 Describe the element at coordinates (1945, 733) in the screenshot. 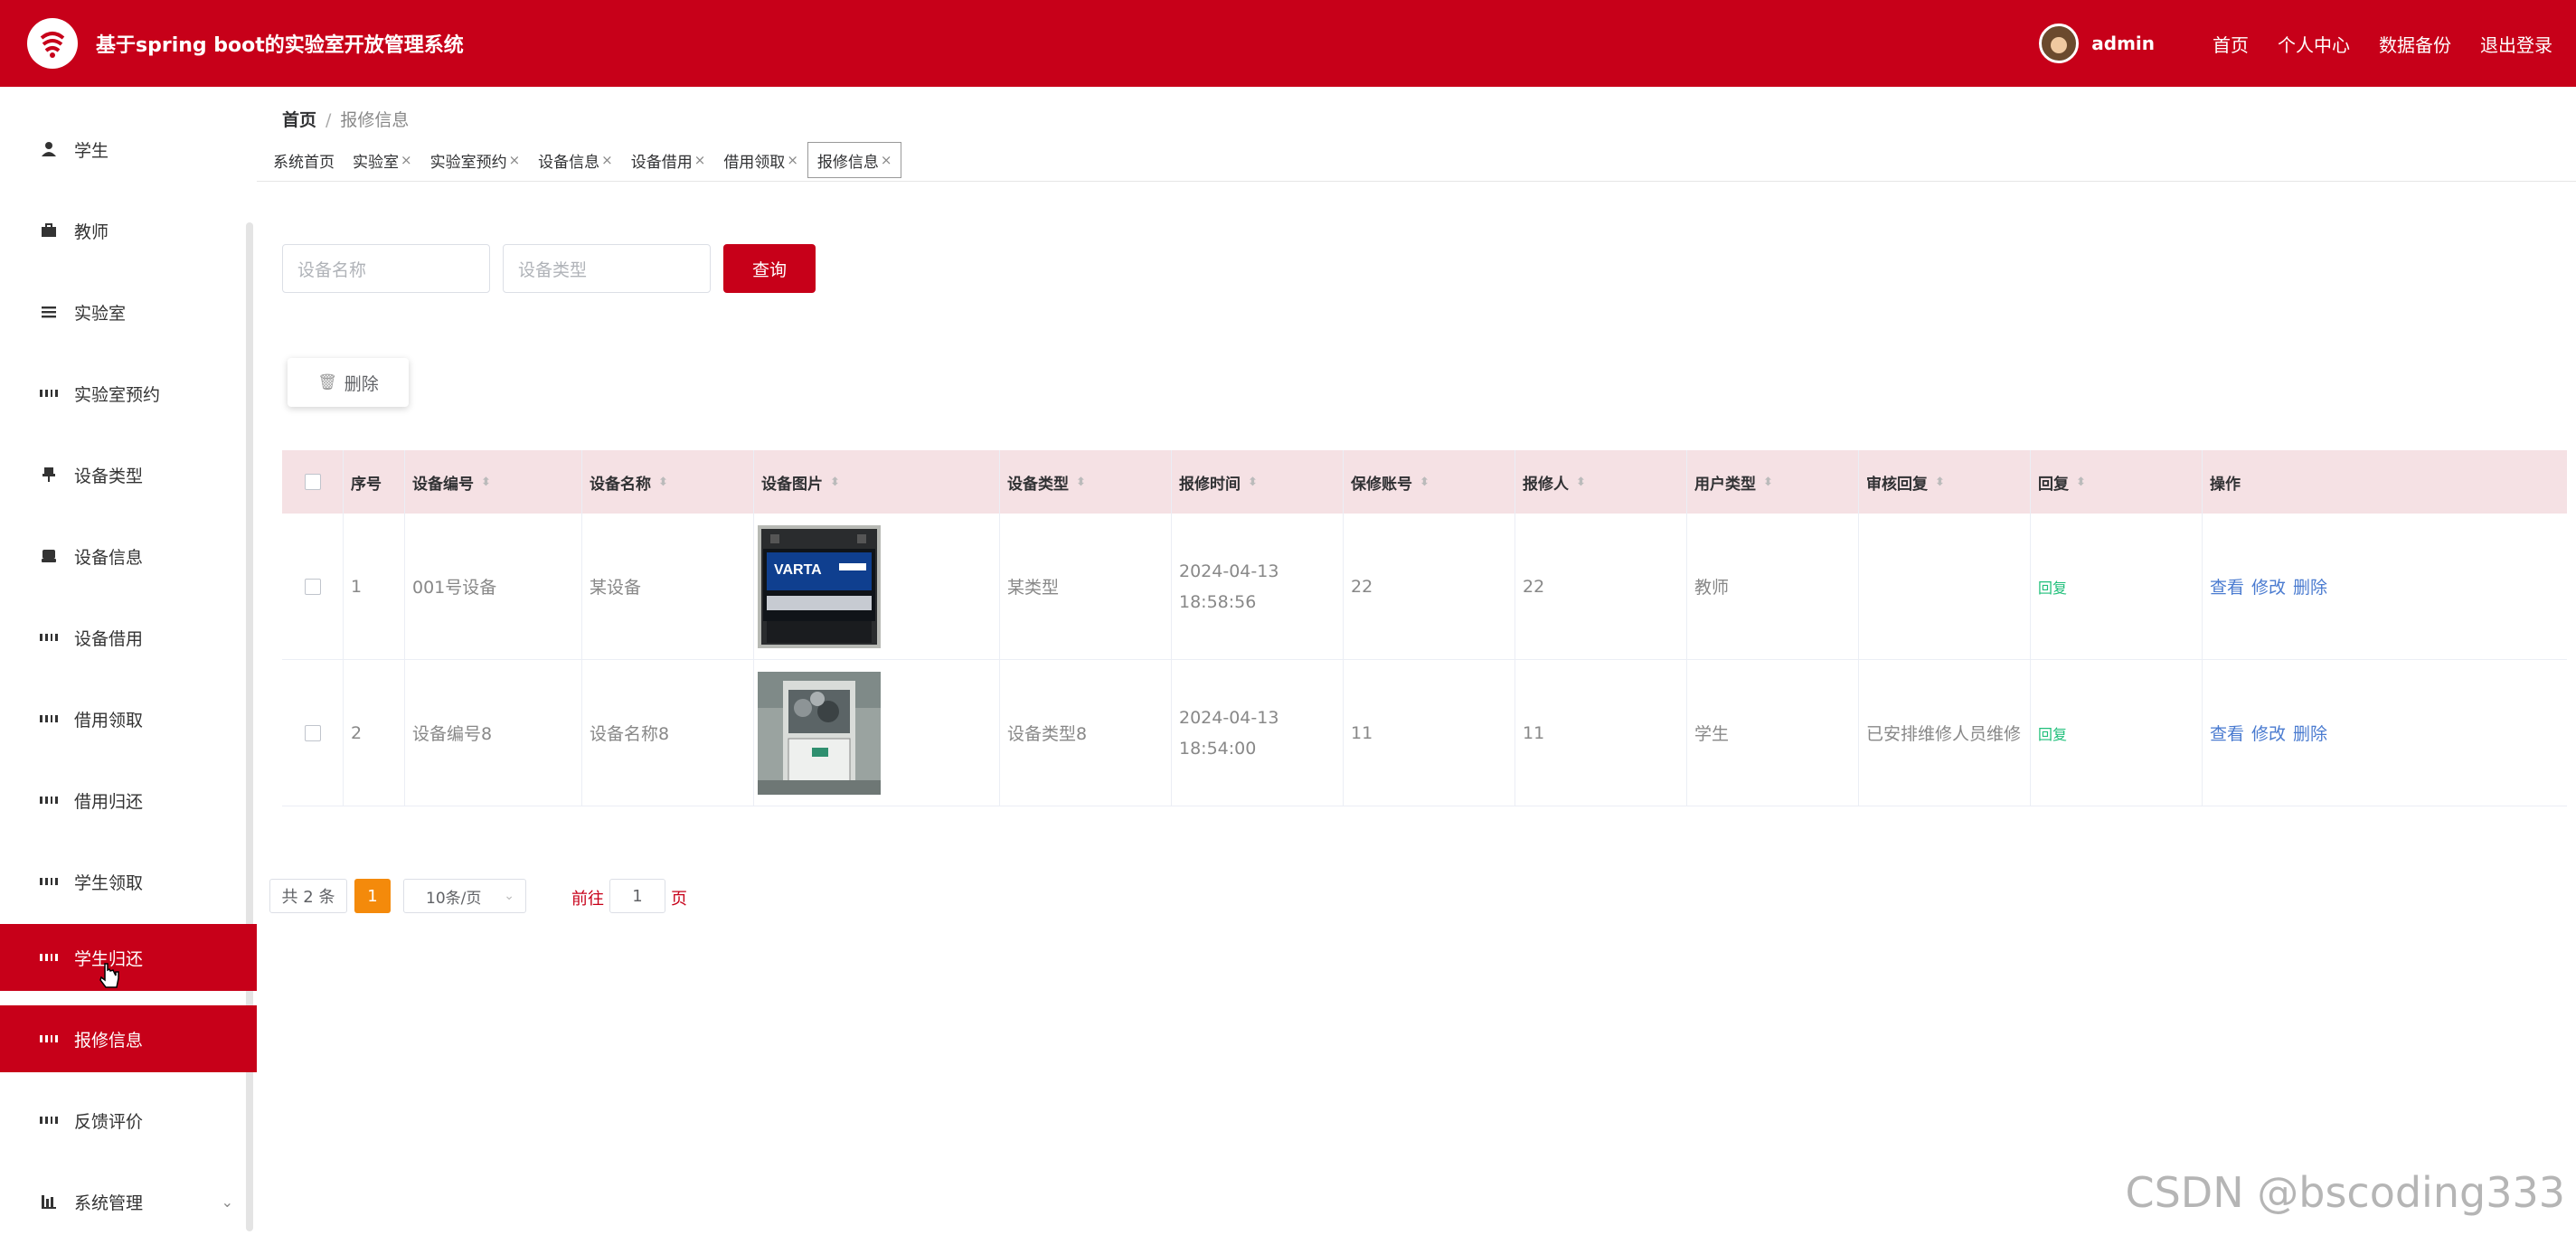

I see `cell-review: 已安排维修人员维修` at that location.